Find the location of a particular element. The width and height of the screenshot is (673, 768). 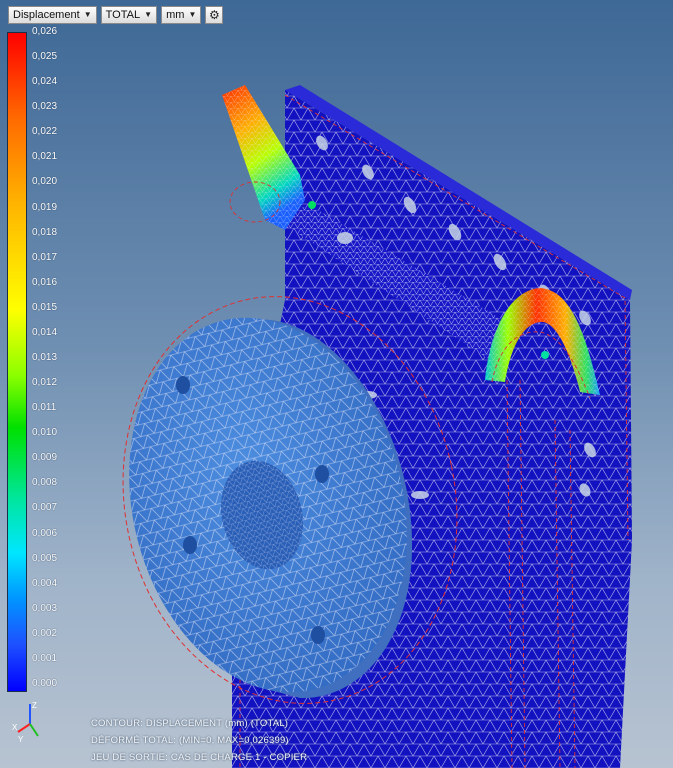

legend-tick-label: 0,023 is located at coordinates (45, 107).